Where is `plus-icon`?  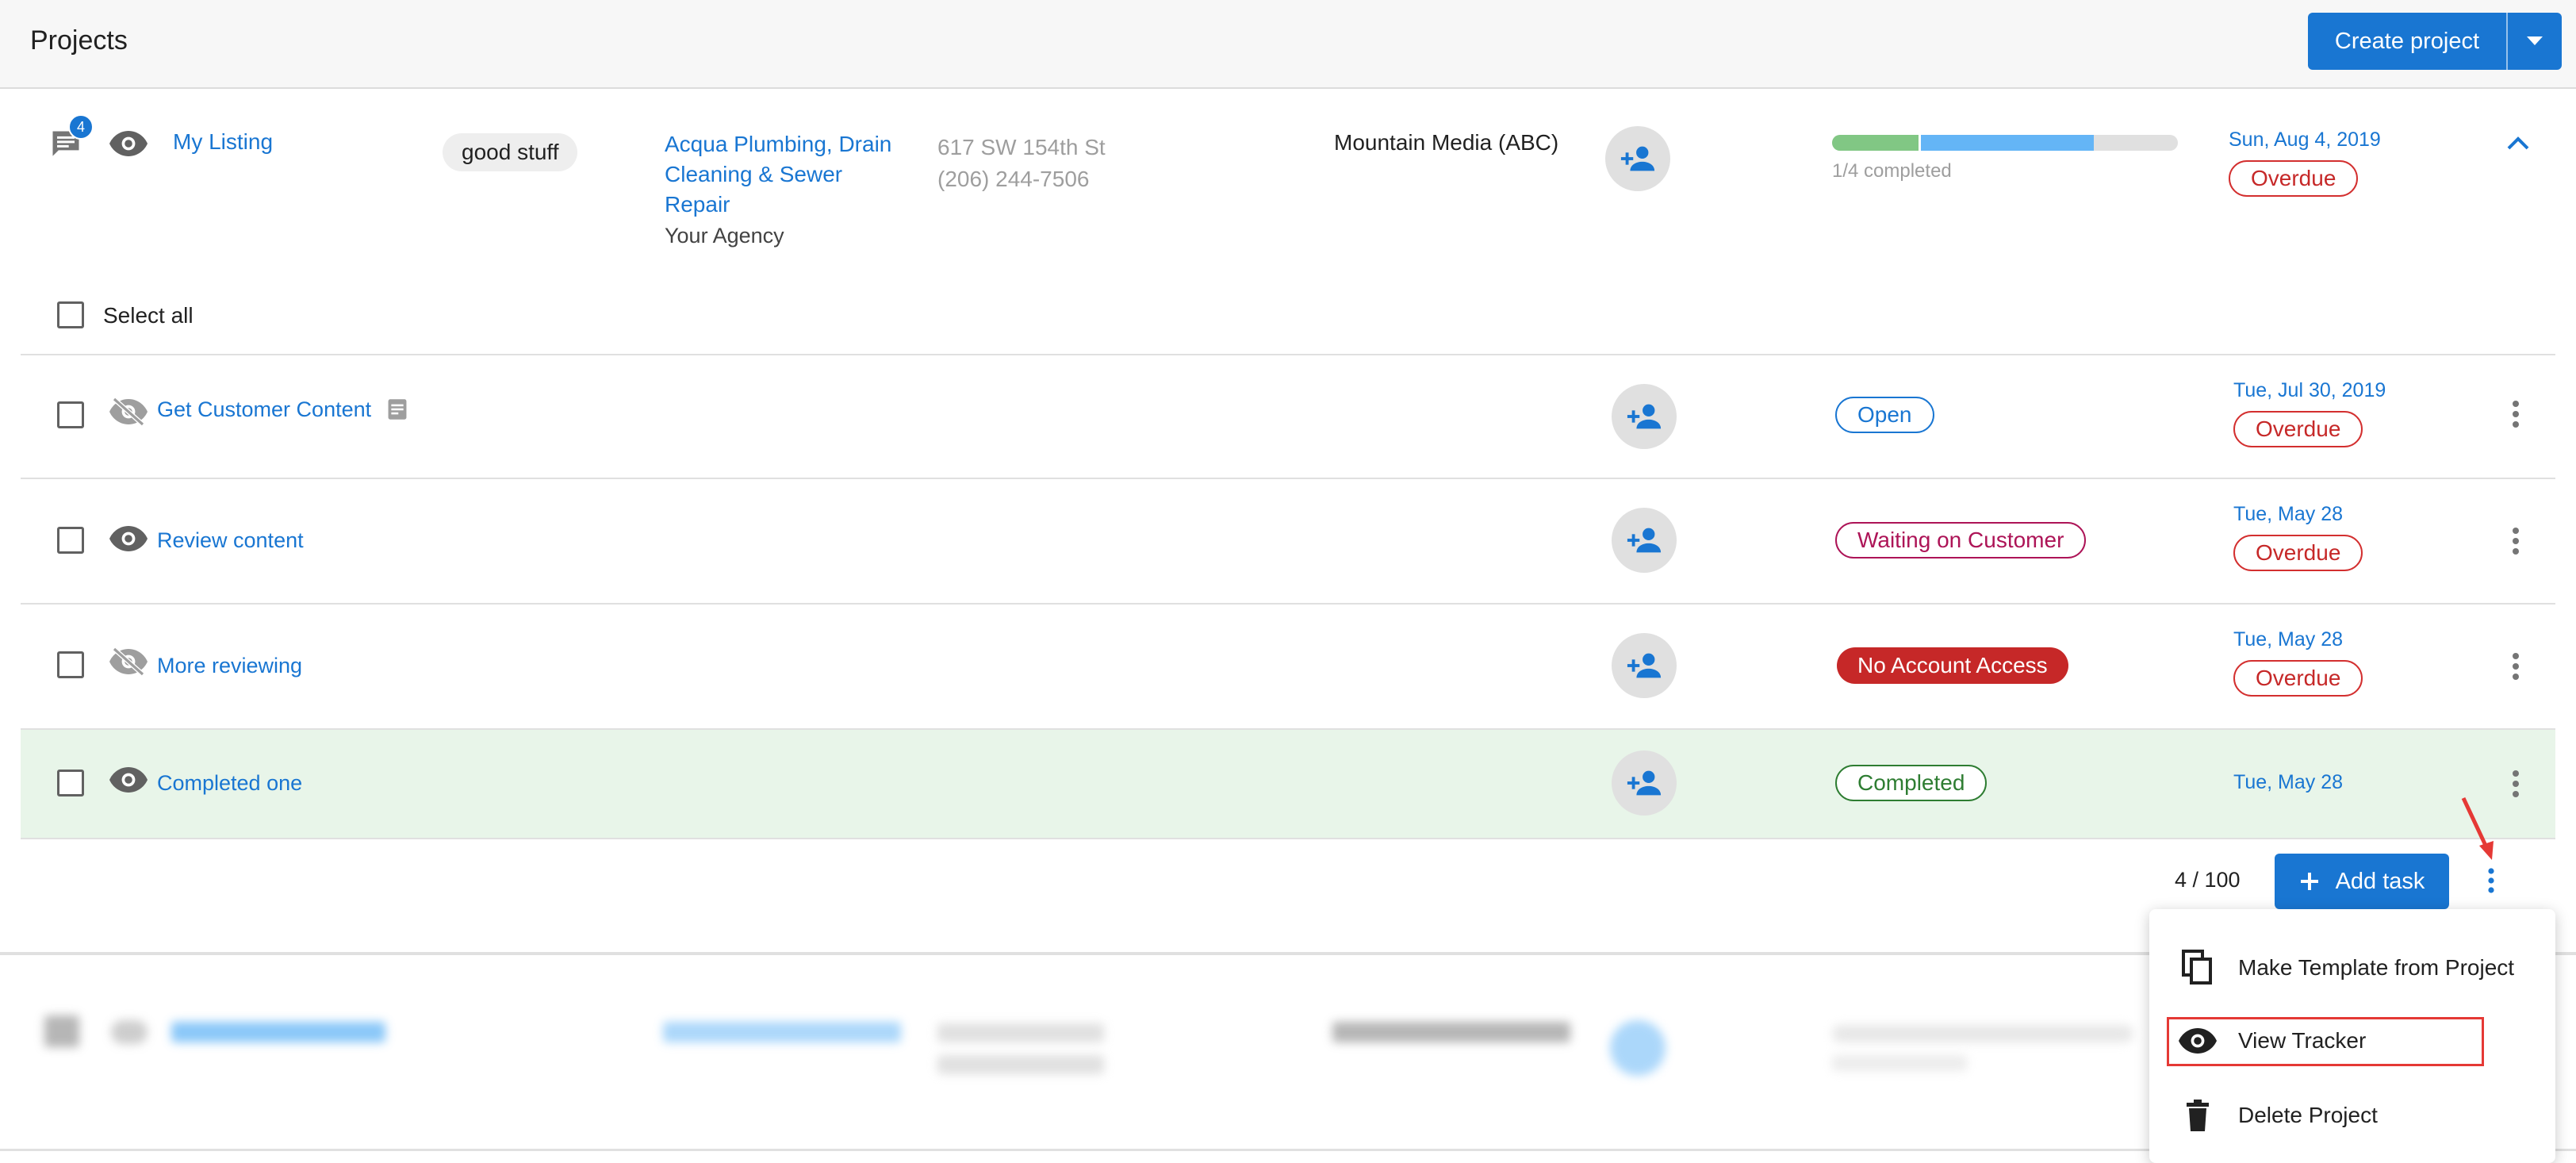
plus-icon is located at coordinates (2310, 881).